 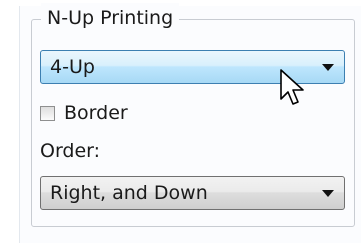 I want to click on border-label: Border, so click(x=96, y=113).